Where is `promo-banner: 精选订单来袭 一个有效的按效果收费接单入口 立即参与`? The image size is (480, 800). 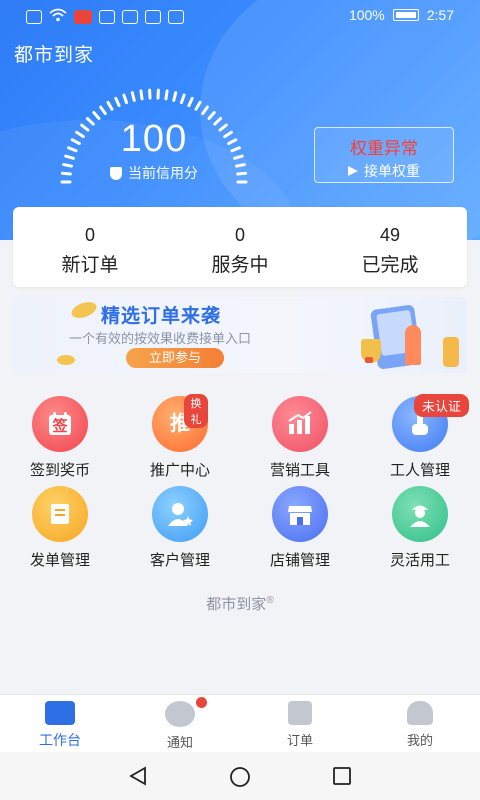
promo-banner: 精选订单来袭 一个有效的按效果收费接单入口 立即参与 is located at coordinates (240, 335).